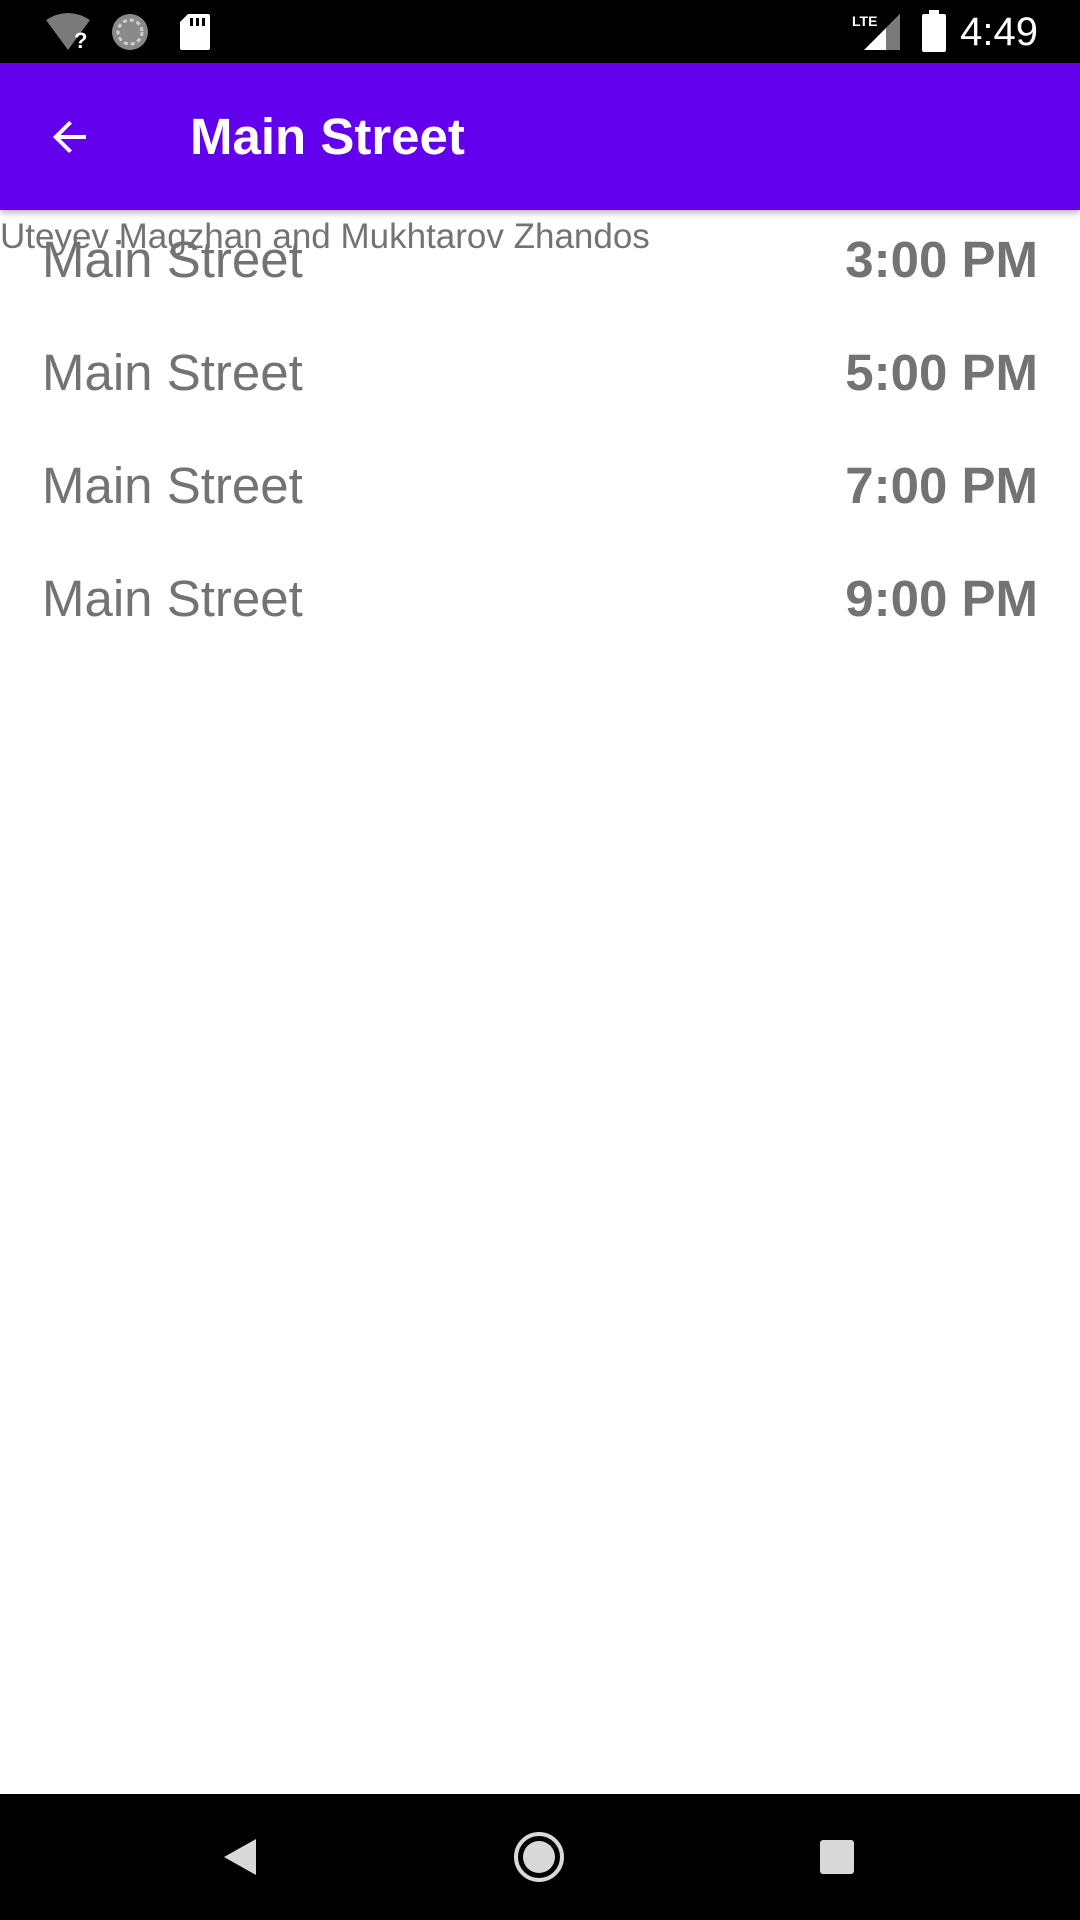 Image resolution: width=1080 pixels, height=1920 pixels. Describe the element at coordinates (195, 32) in the screenshot. I see `sd-card-icon` at that location.